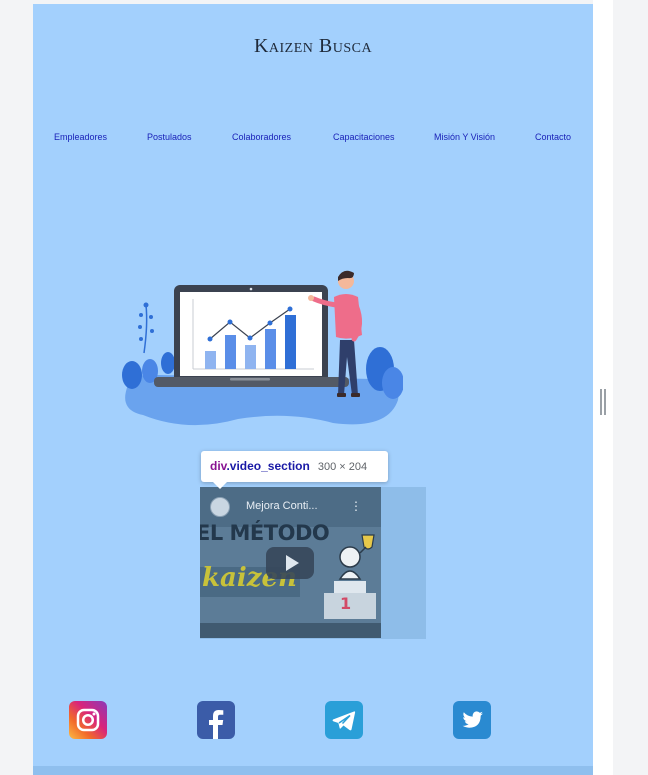 The image size is (648, 775). Describe the element at coordinates (169, 137) in the screenshot. I see `nav-link-postulados: Postulados` at that location.